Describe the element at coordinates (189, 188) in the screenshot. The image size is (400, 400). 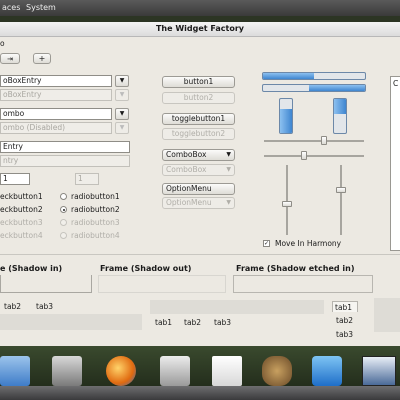
I see `optionmenu-label: OptionMenu` at that location.